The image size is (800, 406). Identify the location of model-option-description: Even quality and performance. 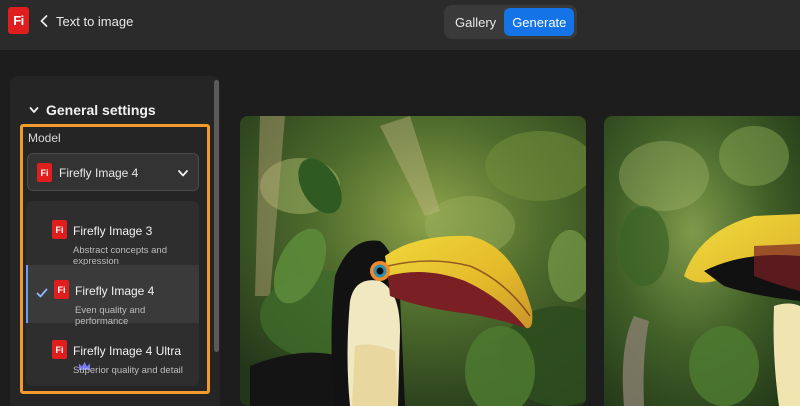
(110, 316).